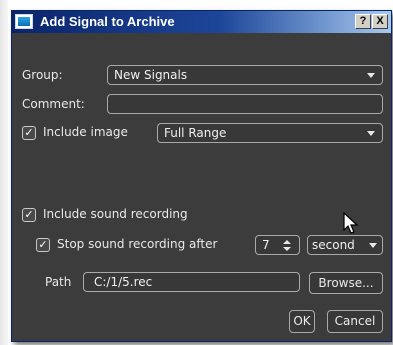 The image size is (393, 345). What do you see at coordinates (245, 75) in the screenshot?
I see `group-select: New Signals` at bounding box center [245, 75].